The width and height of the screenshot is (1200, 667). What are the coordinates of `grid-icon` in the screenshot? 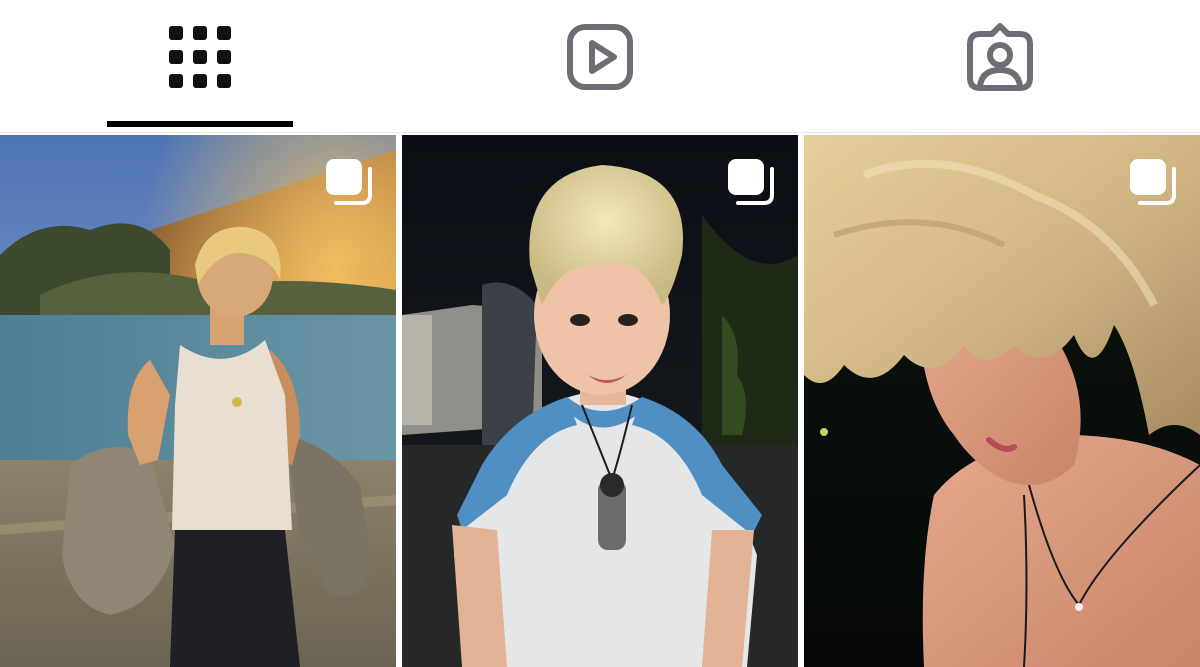 It's located at (200, 57).